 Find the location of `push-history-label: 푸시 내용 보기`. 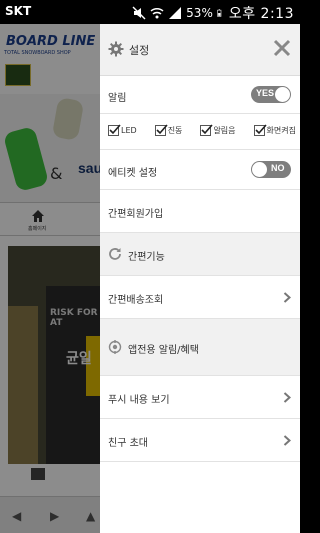

push-history-label: 푸시 내용 보기 is located at coordinates (139, 400).